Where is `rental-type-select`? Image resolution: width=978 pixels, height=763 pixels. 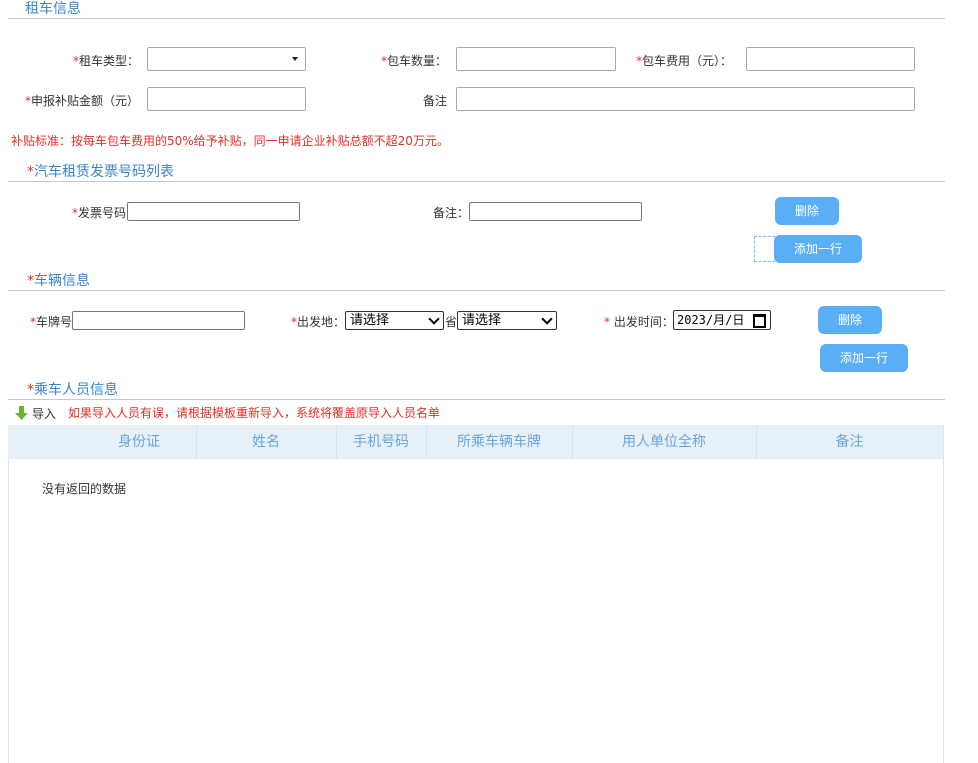 rental-type-select is located at coordinates (226, 59).